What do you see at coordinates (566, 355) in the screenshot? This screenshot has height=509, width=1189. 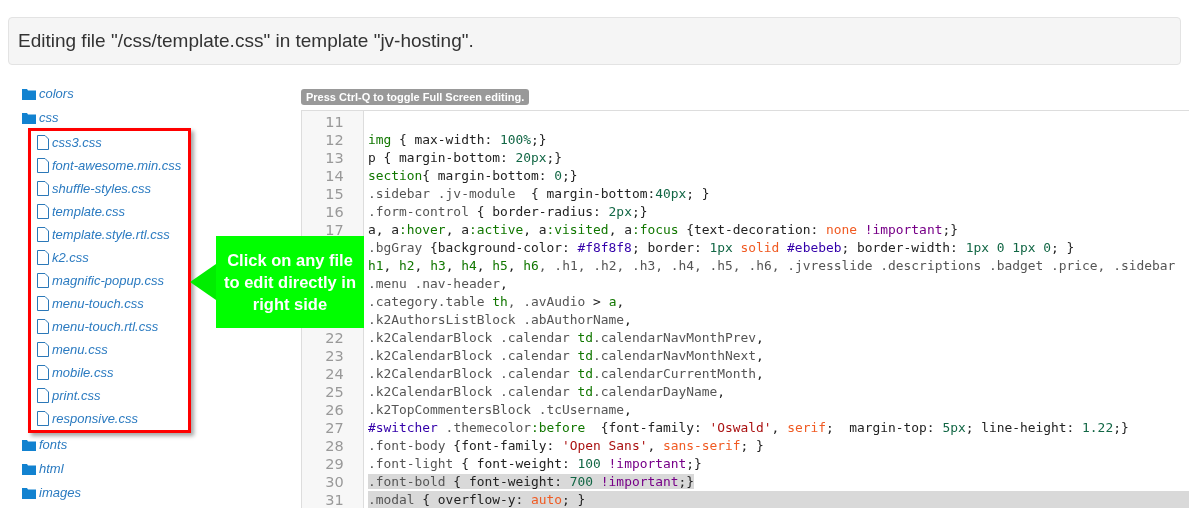 I see `code-line: .k2CalendarBlock .calendar td.calendarNavMonthNext,` at bounding box center [566, 355].